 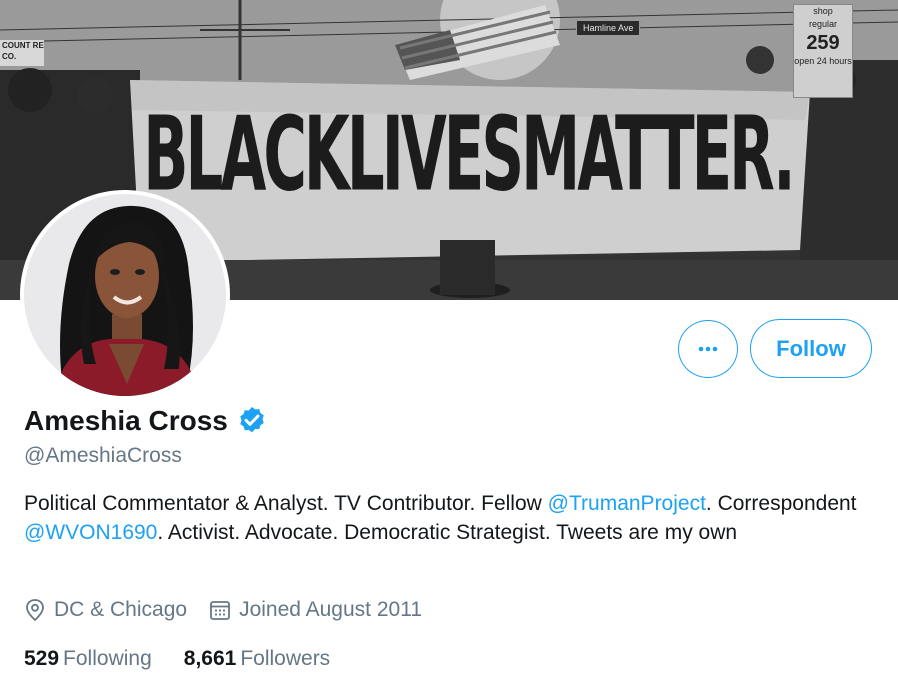 I want to click on profile-meta: DC & Chicago Joined August 2011, so click(x=234, y=610).